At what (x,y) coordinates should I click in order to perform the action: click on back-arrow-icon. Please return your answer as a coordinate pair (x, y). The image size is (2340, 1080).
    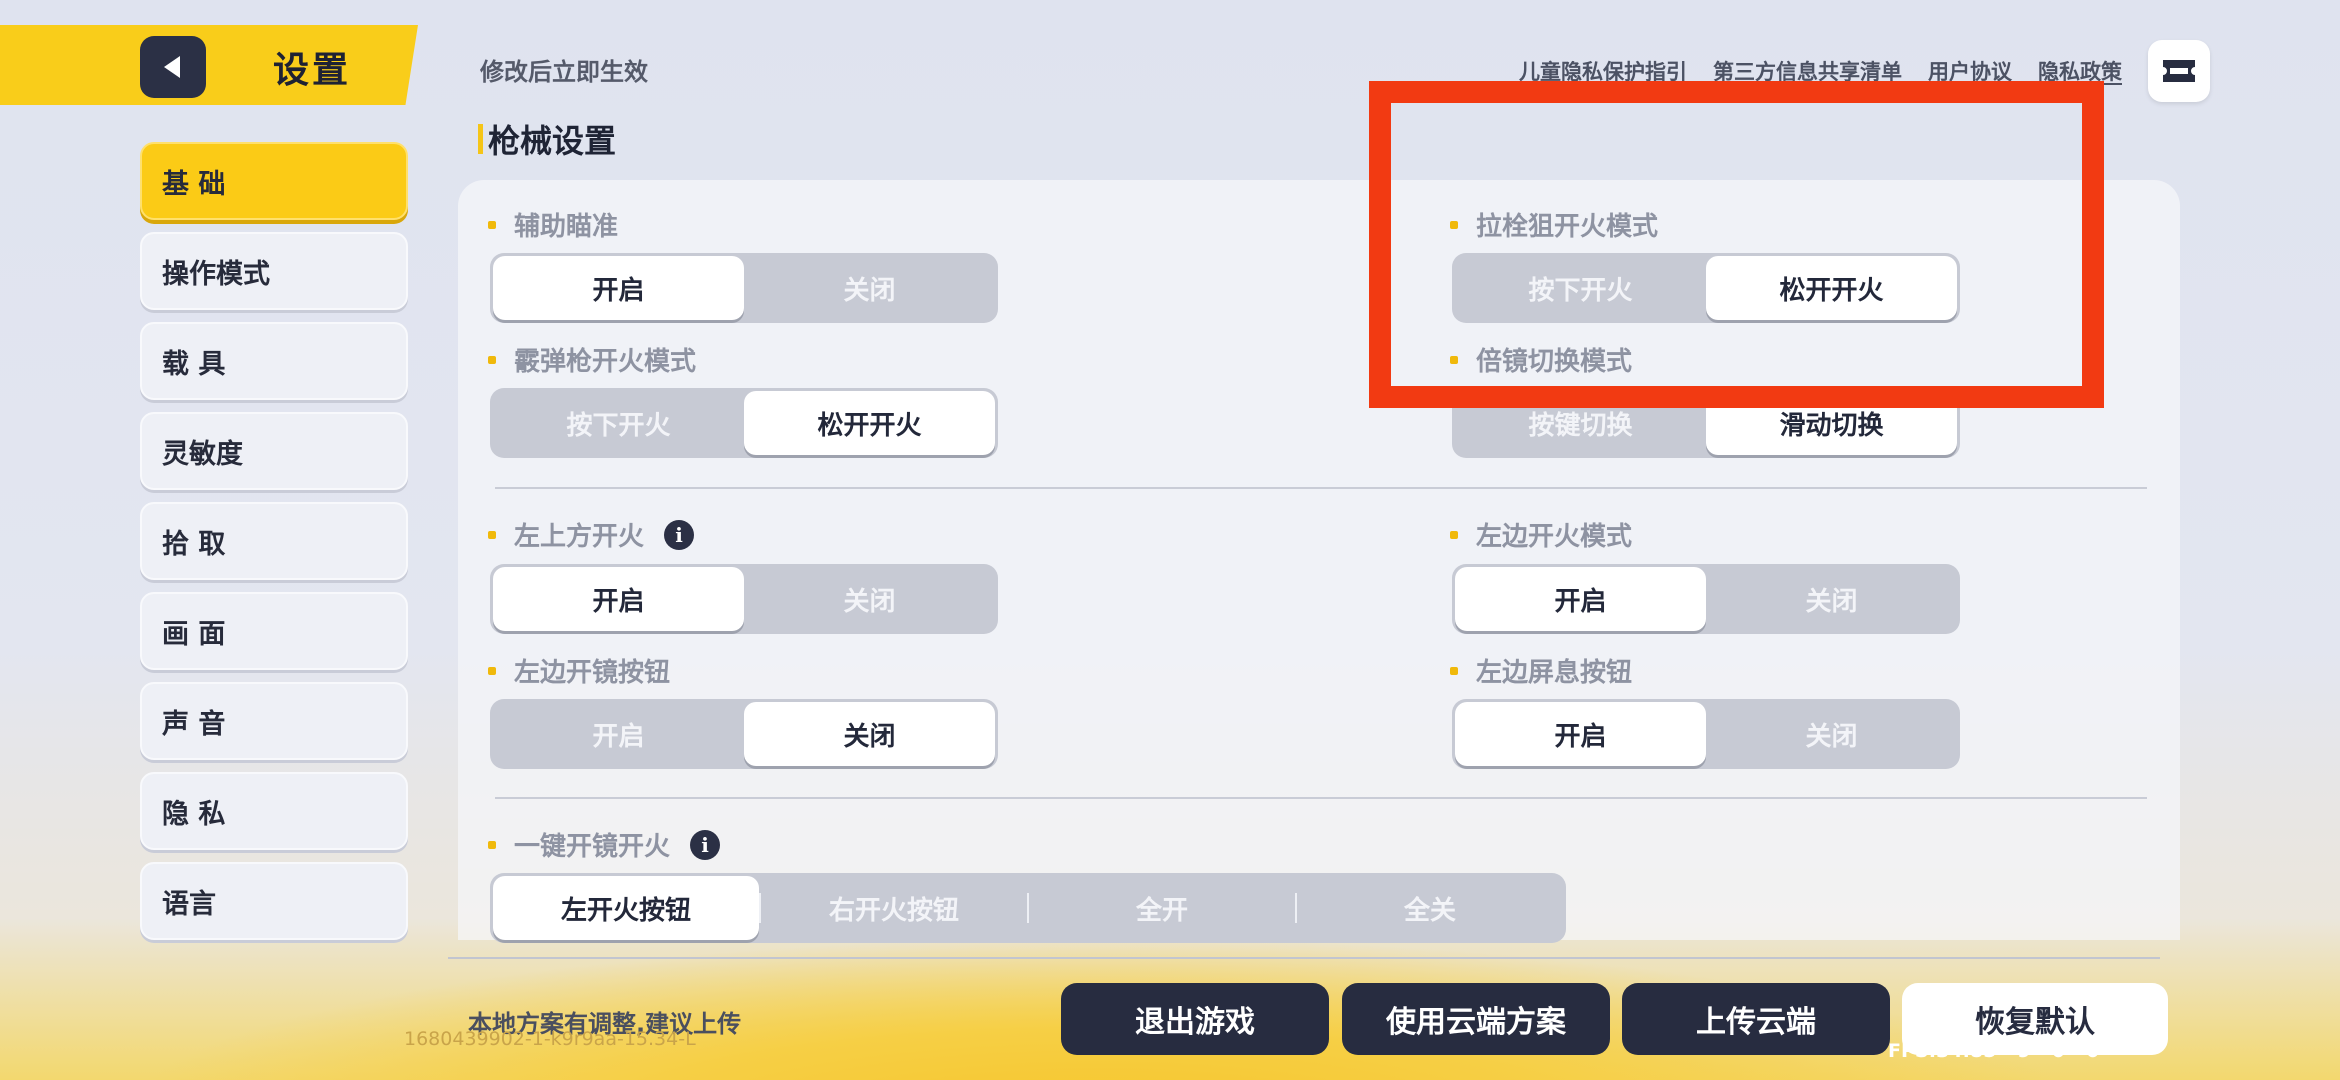
    Looking at the image, I should click on (172, 67).